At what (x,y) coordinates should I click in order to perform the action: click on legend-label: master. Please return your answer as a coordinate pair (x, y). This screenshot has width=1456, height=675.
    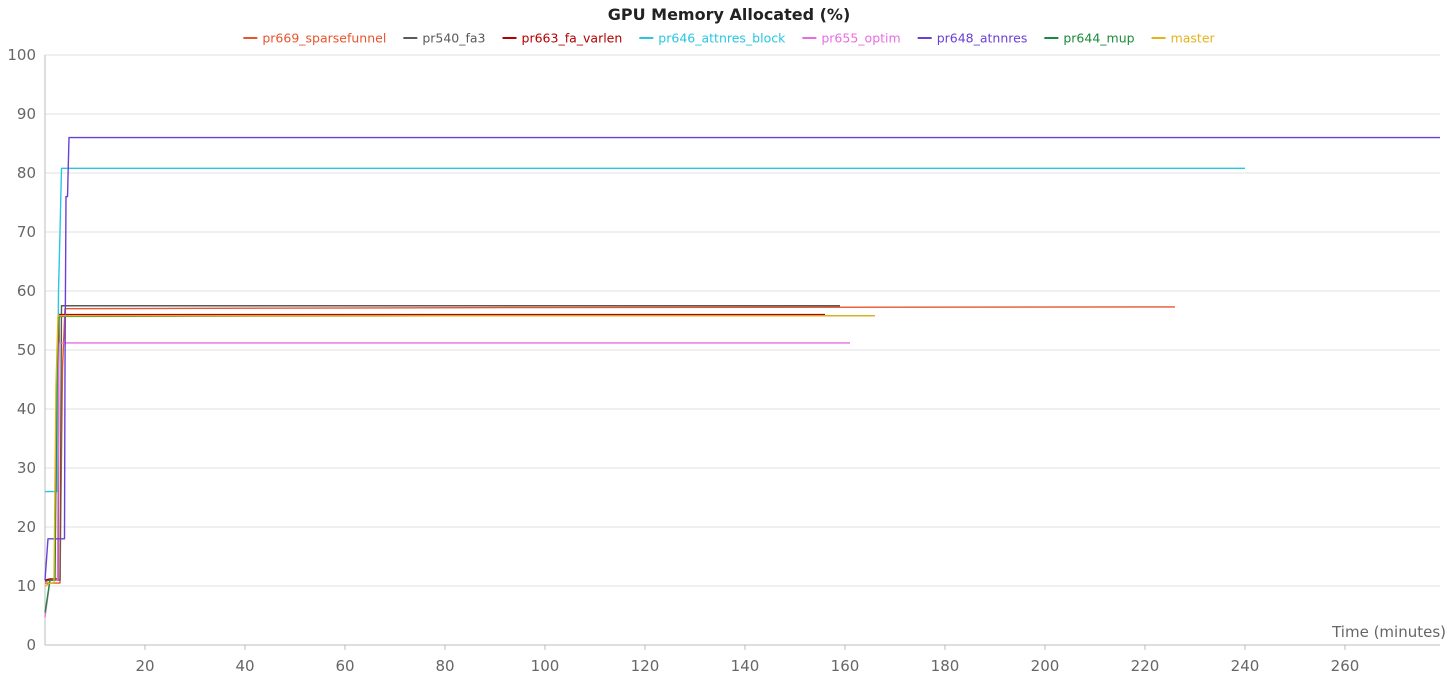
    Looking at the image, I should click on (1193, 38).